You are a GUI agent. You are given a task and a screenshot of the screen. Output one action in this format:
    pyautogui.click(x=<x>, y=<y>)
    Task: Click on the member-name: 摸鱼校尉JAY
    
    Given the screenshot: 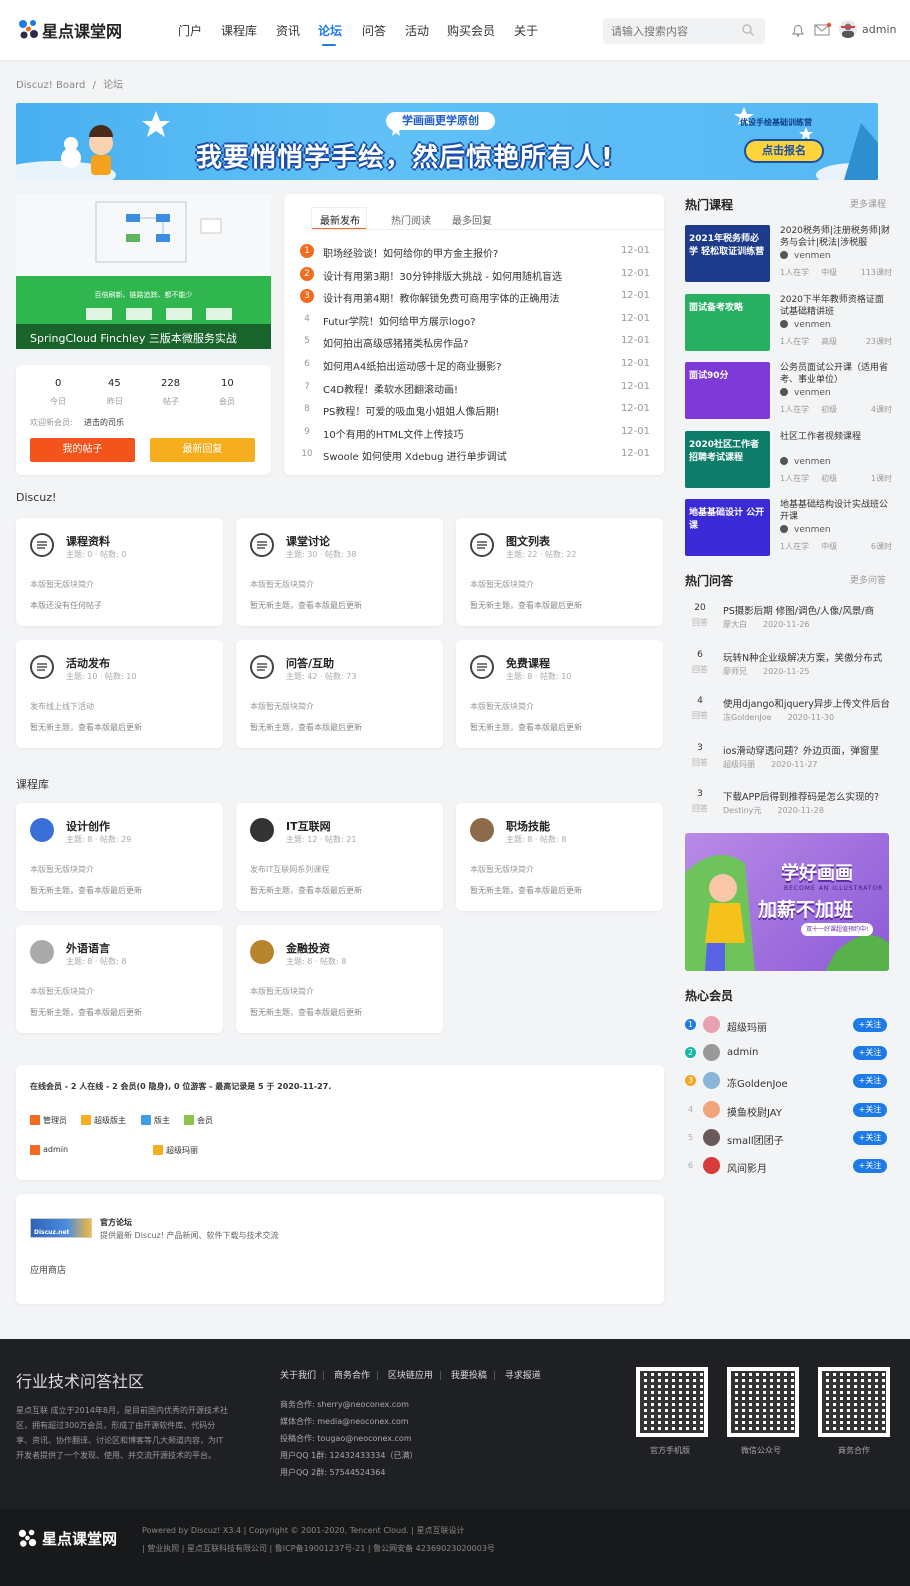 What is the action you would take?
    pyautogui.click(x=754, y=1111)
    